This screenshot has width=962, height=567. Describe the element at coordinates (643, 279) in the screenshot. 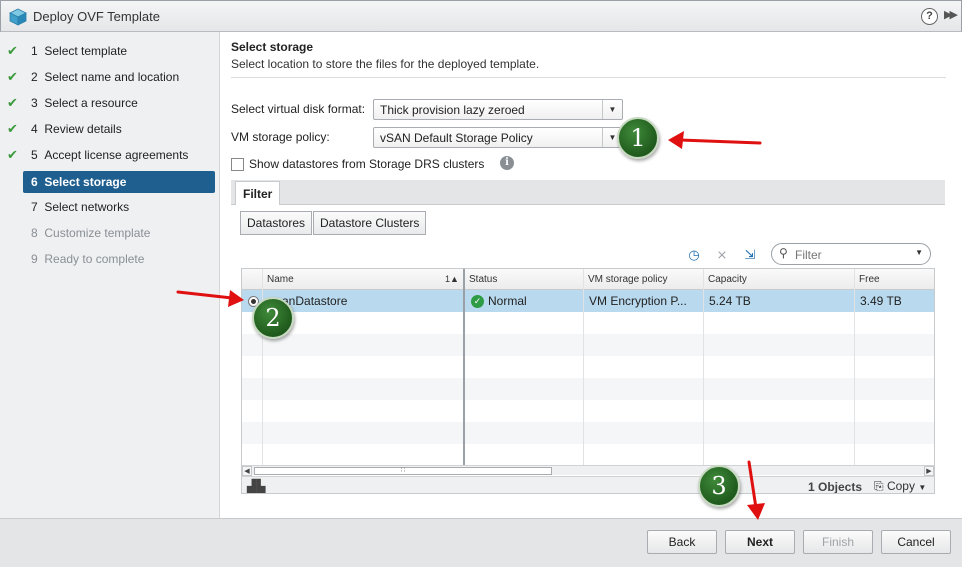

I see `column-header-policy: VM storage policy` at that location.